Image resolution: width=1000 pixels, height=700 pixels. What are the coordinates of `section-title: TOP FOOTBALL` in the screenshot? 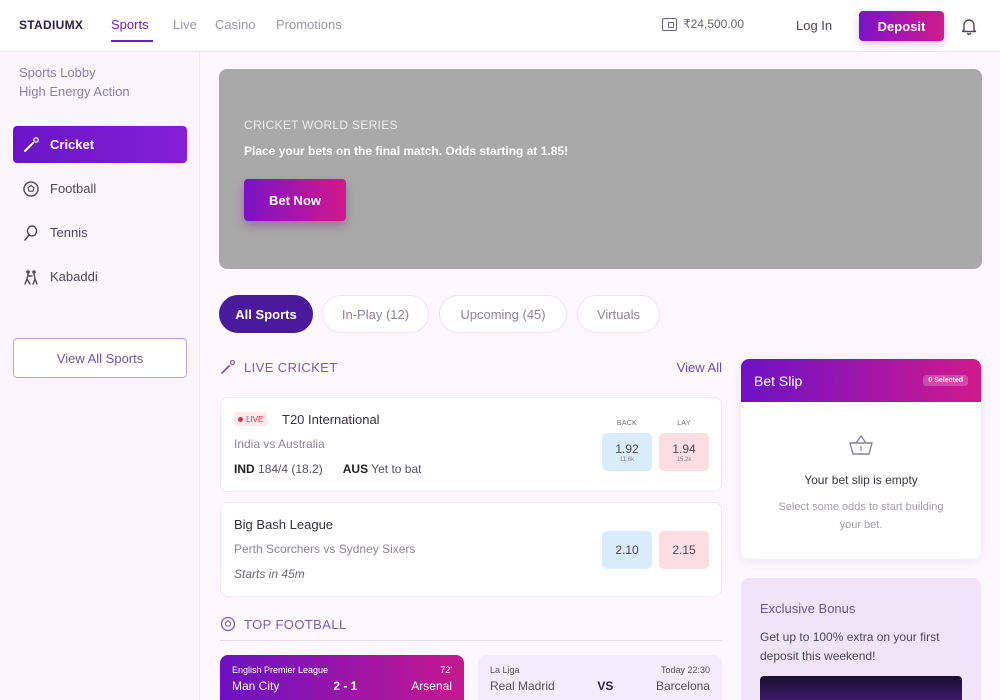 It's located at (295, 624).